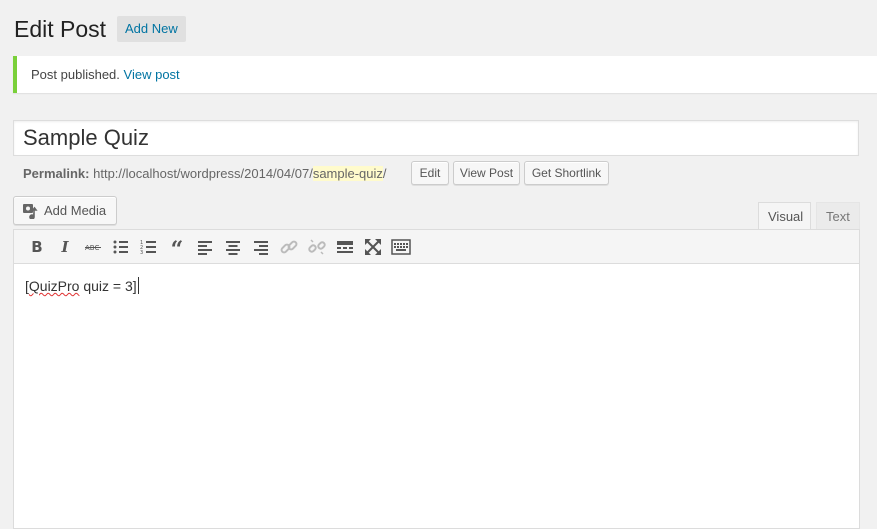  I want to click on italic-icon: I, so click(65, 247).